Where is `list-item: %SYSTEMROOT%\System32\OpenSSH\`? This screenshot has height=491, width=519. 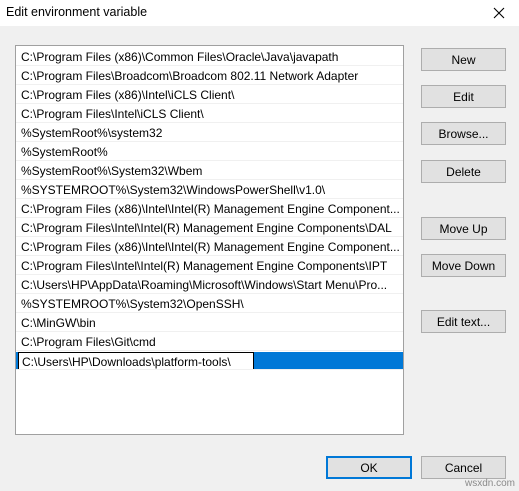 list-item: %SYSTEMROOT%\System32\OpenSSH\ is located at coordinates (209, 304).